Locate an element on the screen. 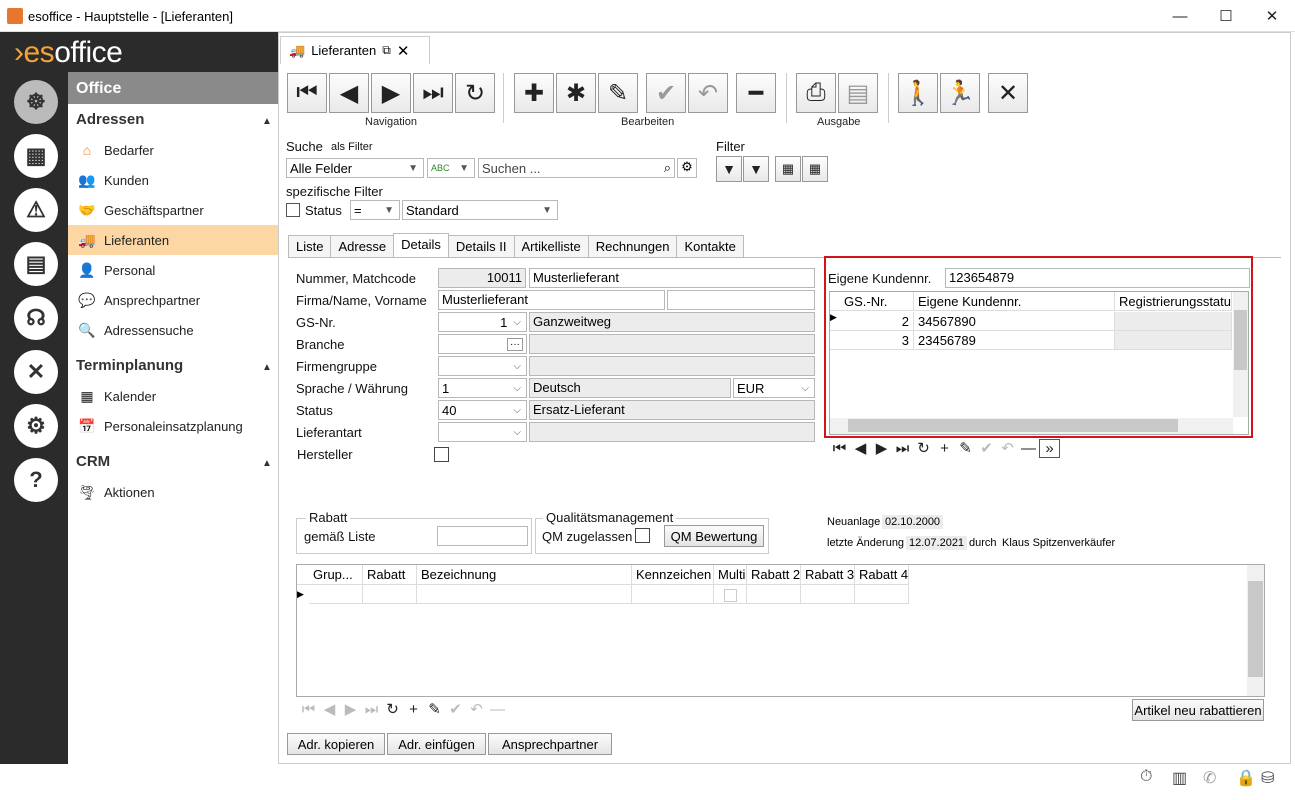 The image size is (1295, 800). tab-kontakte: Kontakte is located at coordinates (710, 246).